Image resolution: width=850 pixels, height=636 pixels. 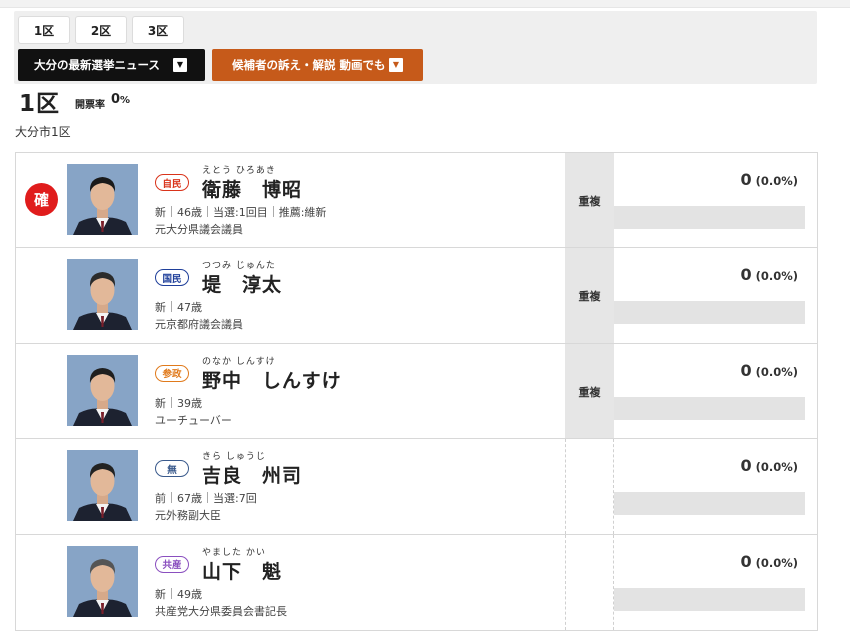 I want to click on candidate-info: 新 47歳, so click(x=178, y=307).